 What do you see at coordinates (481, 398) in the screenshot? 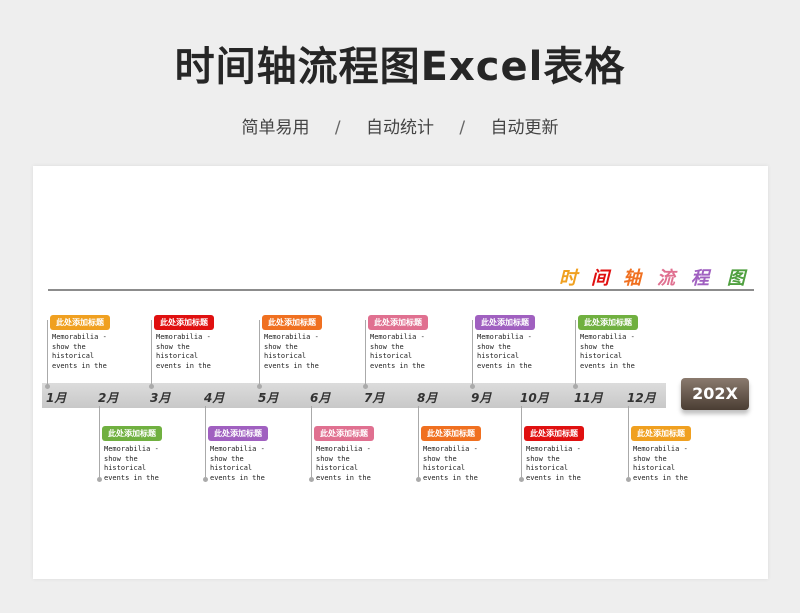
I see `month-label: 9月` at bounding box center [481, 398].